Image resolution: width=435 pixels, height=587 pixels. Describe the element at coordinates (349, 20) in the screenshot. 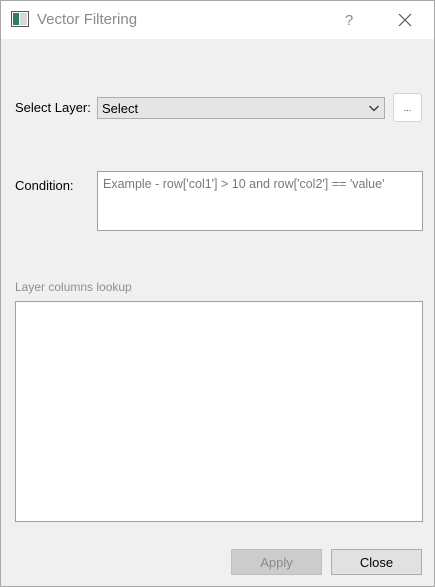

I see `help-button: ?` at that location.